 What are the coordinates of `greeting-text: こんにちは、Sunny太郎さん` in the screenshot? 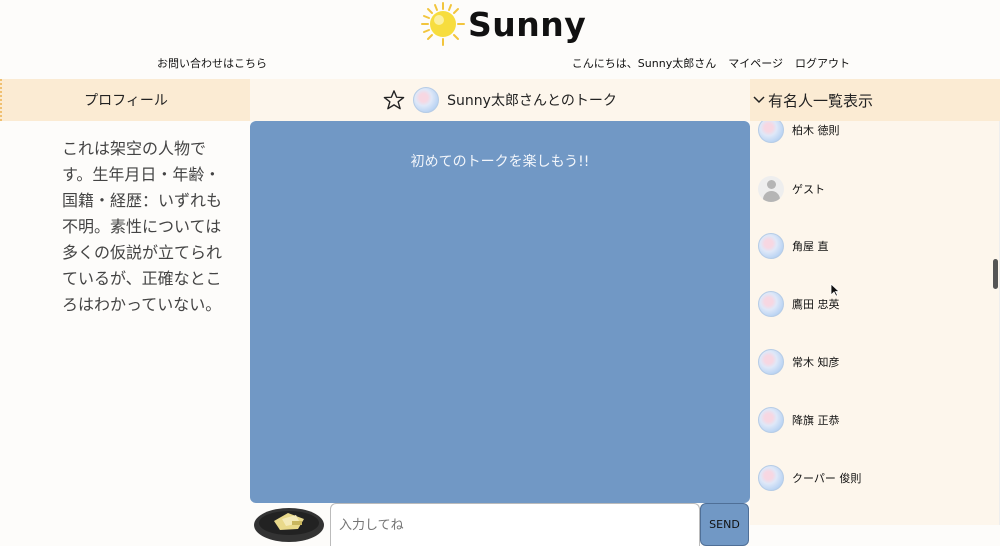 It's located at (644, 63).